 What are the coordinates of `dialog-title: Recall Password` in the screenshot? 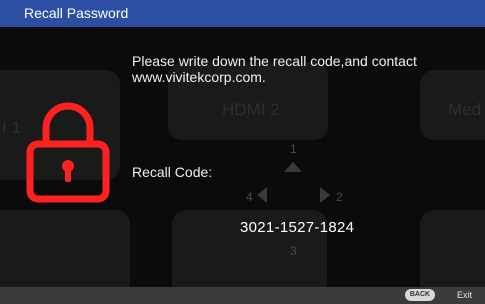 It's located at (76, 13).